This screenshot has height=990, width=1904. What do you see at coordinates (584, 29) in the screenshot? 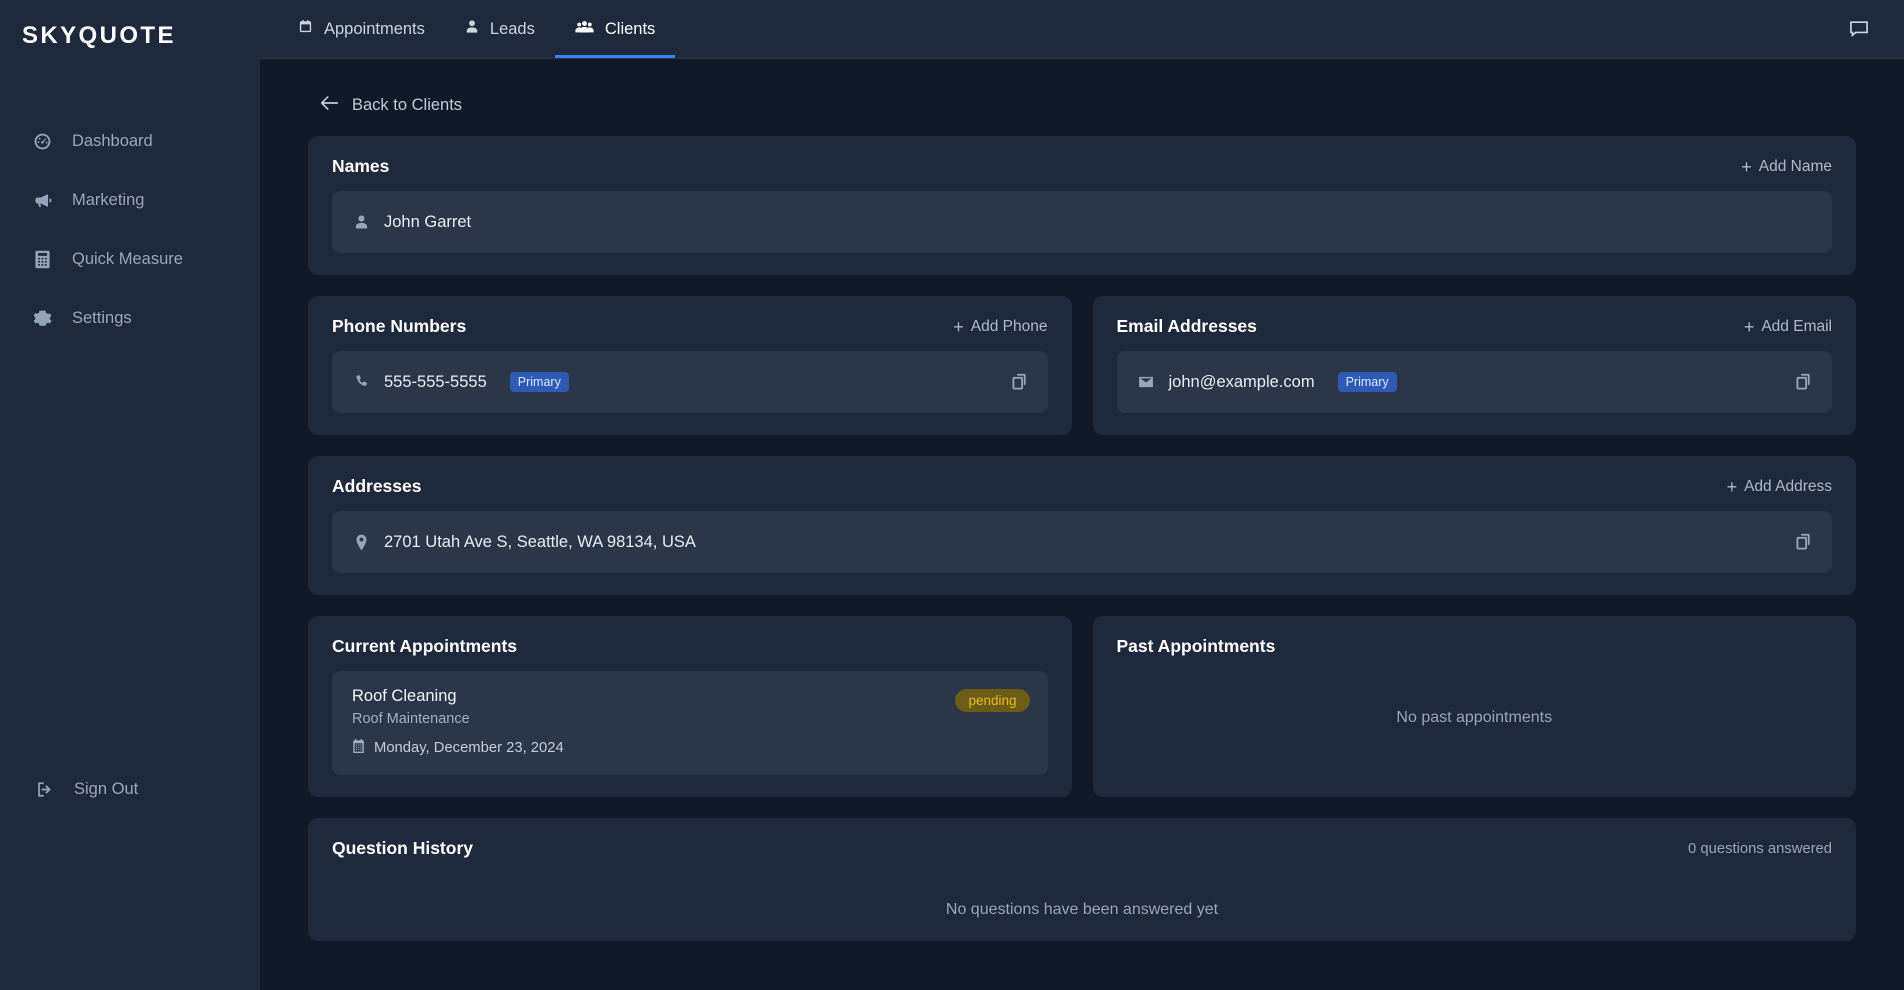
I see `users-icon` at bounding box center [584, 29].